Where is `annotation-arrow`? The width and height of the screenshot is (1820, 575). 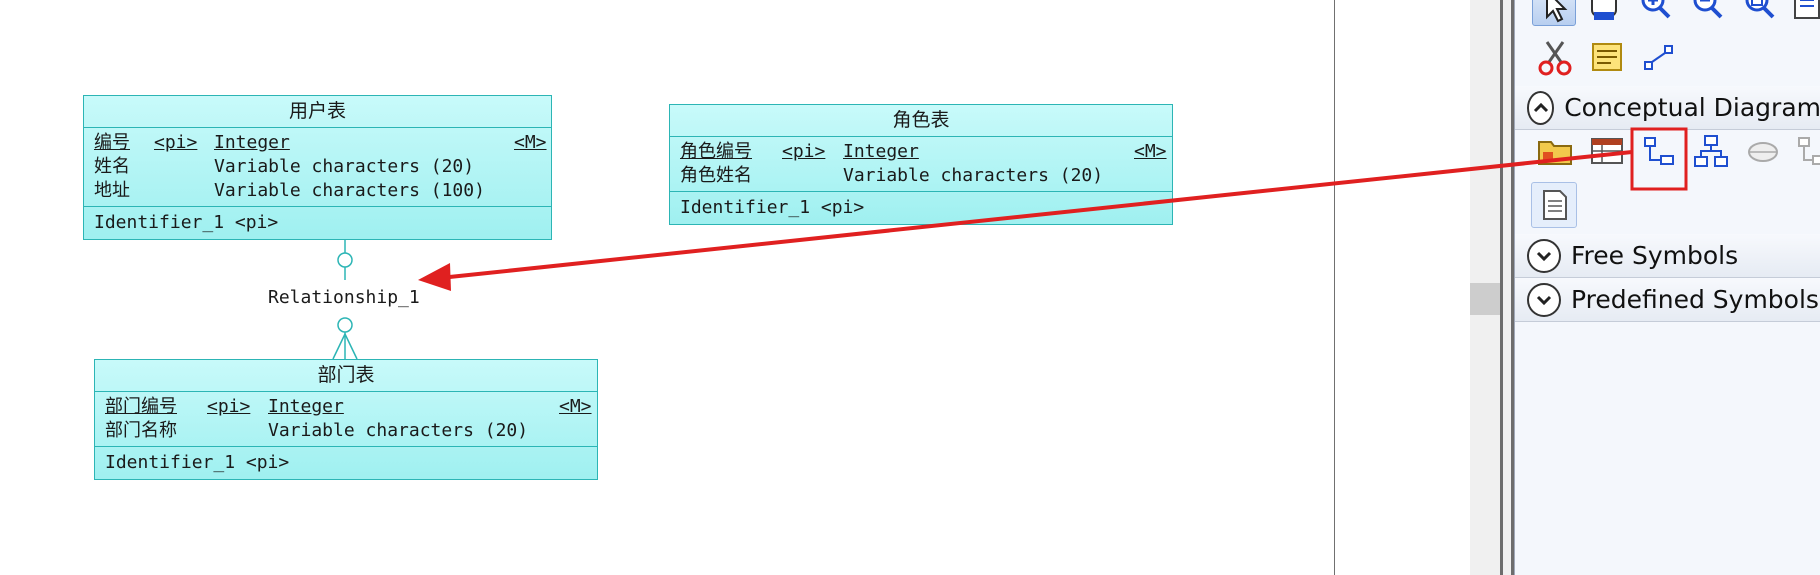
annotation-arrow is located at coordinates (1036, 215).